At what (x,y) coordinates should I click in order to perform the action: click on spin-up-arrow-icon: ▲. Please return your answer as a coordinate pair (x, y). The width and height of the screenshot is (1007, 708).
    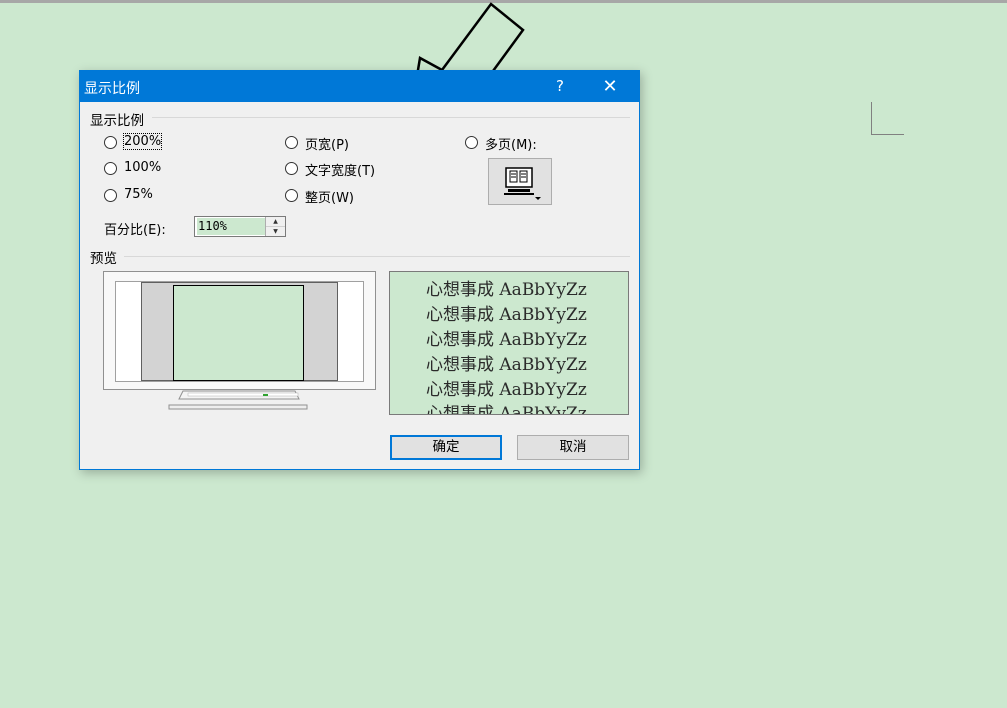
    Looking at the image, I should click on (275, 222).